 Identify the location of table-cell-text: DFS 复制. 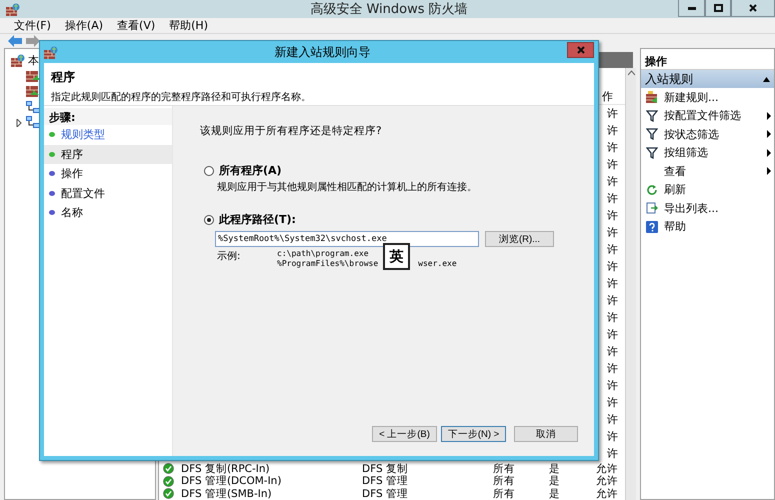
(385, 468).